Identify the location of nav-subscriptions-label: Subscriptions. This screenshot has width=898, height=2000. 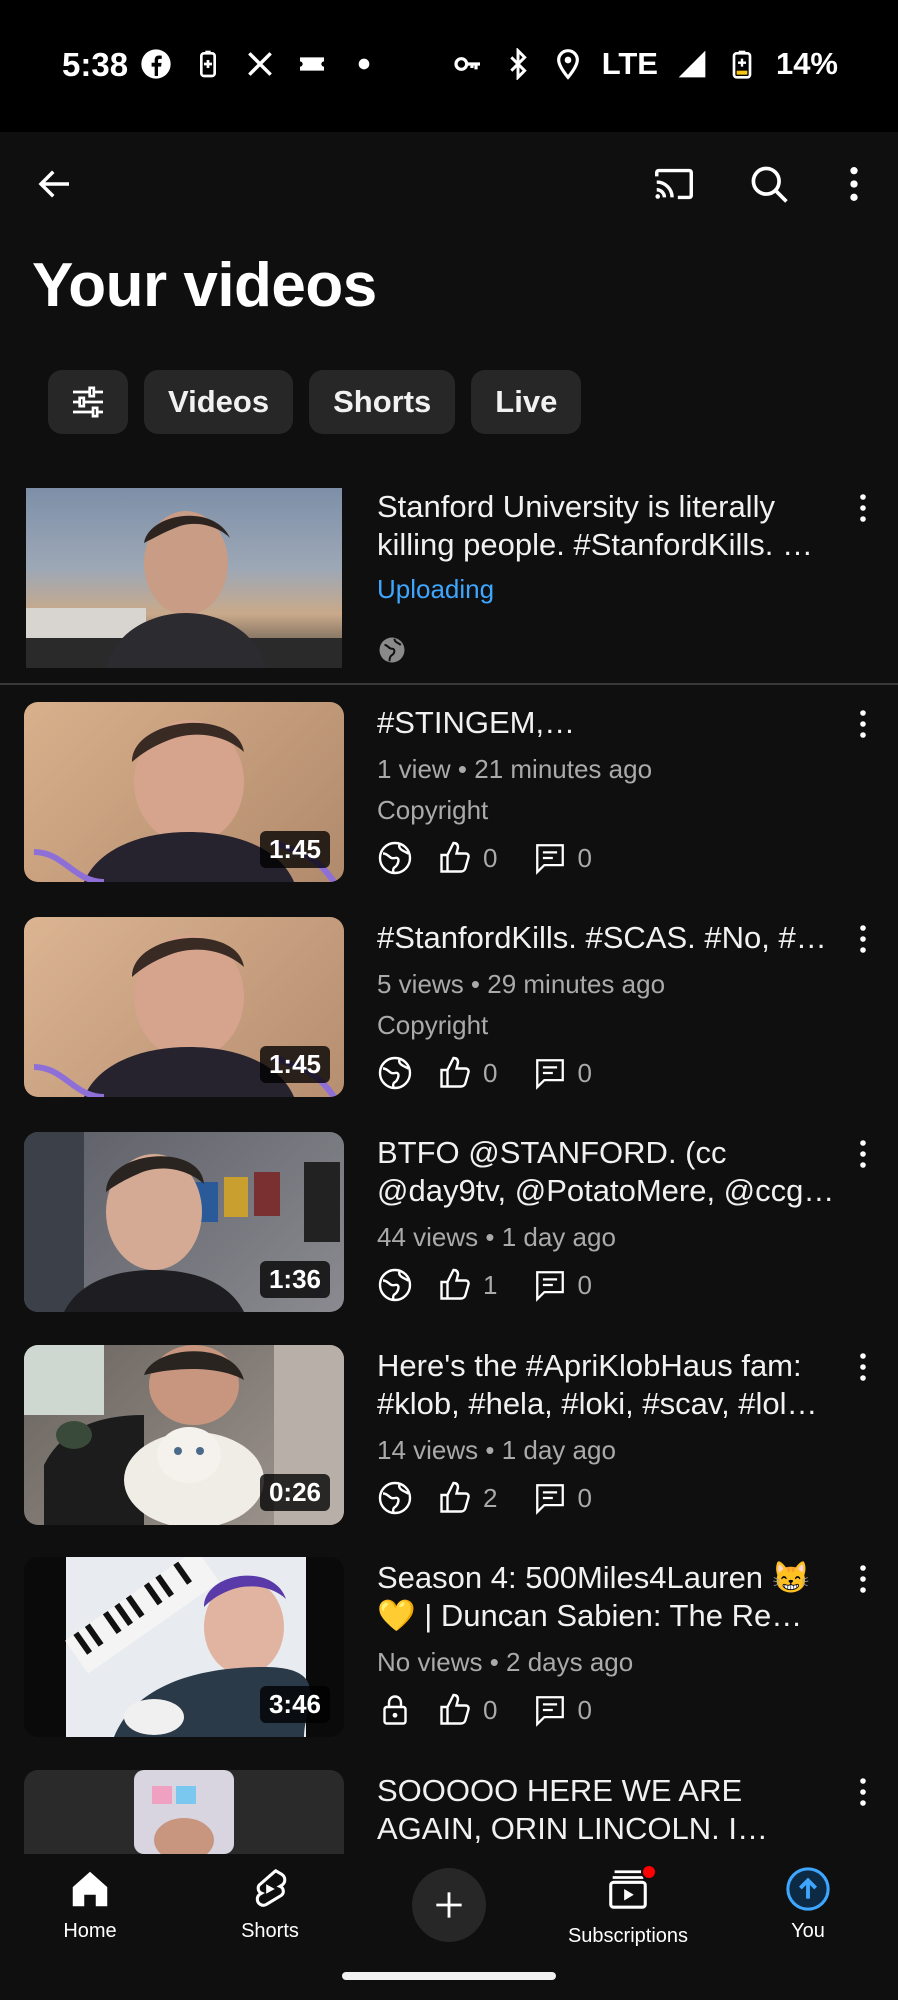
(628, 1936).